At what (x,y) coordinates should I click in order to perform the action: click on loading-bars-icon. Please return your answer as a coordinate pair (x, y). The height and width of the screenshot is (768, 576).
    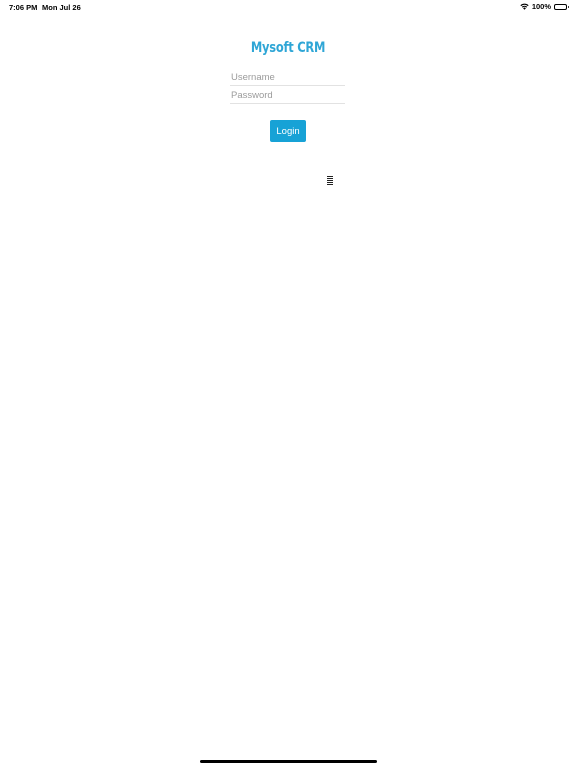
    Looking at the image, I should click on (330, 180).